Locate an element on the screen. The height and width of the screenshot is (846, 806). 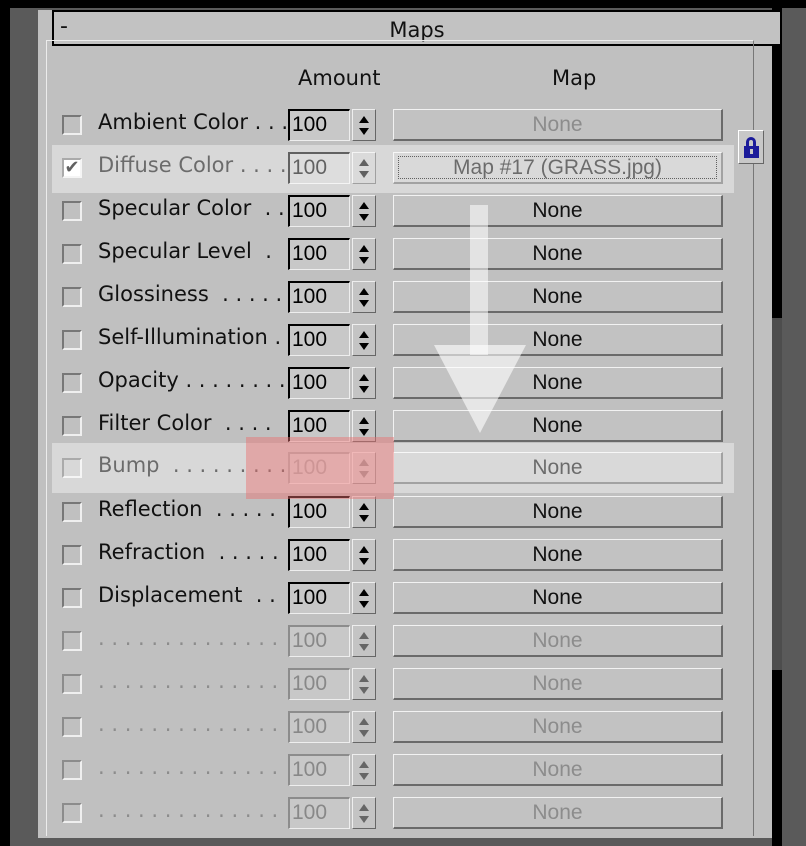
checkbox-checked: ✔ is located at coordinates (72, 168).